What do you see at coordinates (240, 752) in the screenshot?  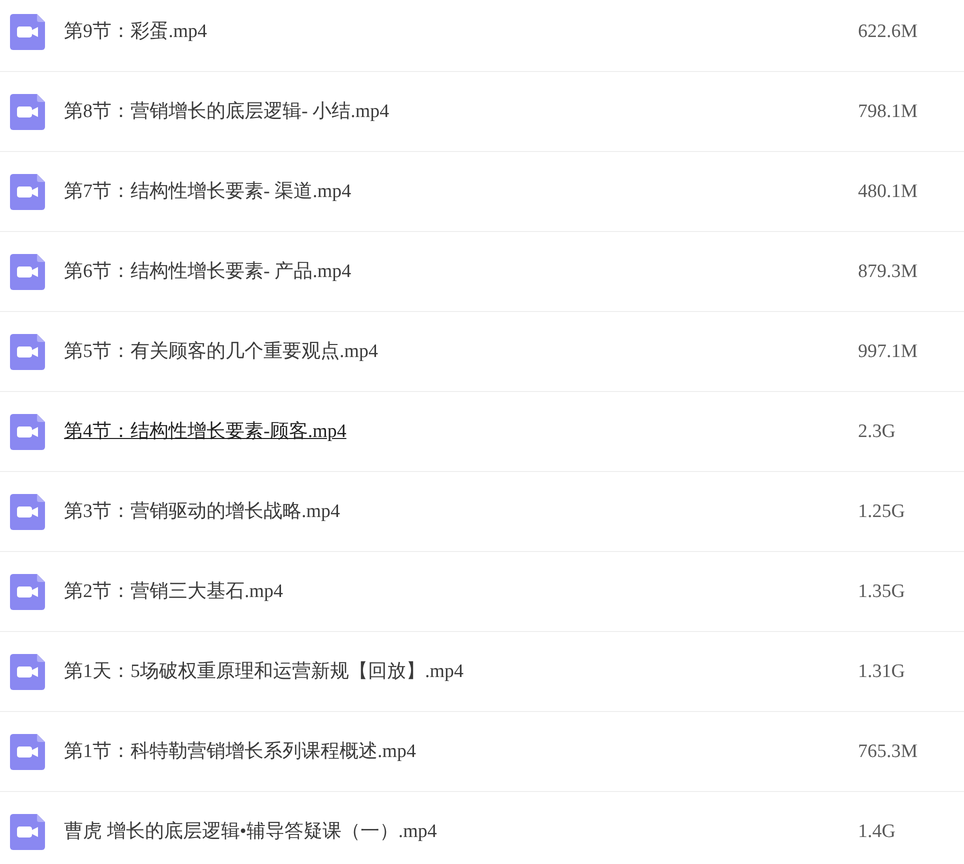 I see `file-name-link: 第1节：科特勒营销增长系列课程概述.mp4` at bounding box center [240, 752].